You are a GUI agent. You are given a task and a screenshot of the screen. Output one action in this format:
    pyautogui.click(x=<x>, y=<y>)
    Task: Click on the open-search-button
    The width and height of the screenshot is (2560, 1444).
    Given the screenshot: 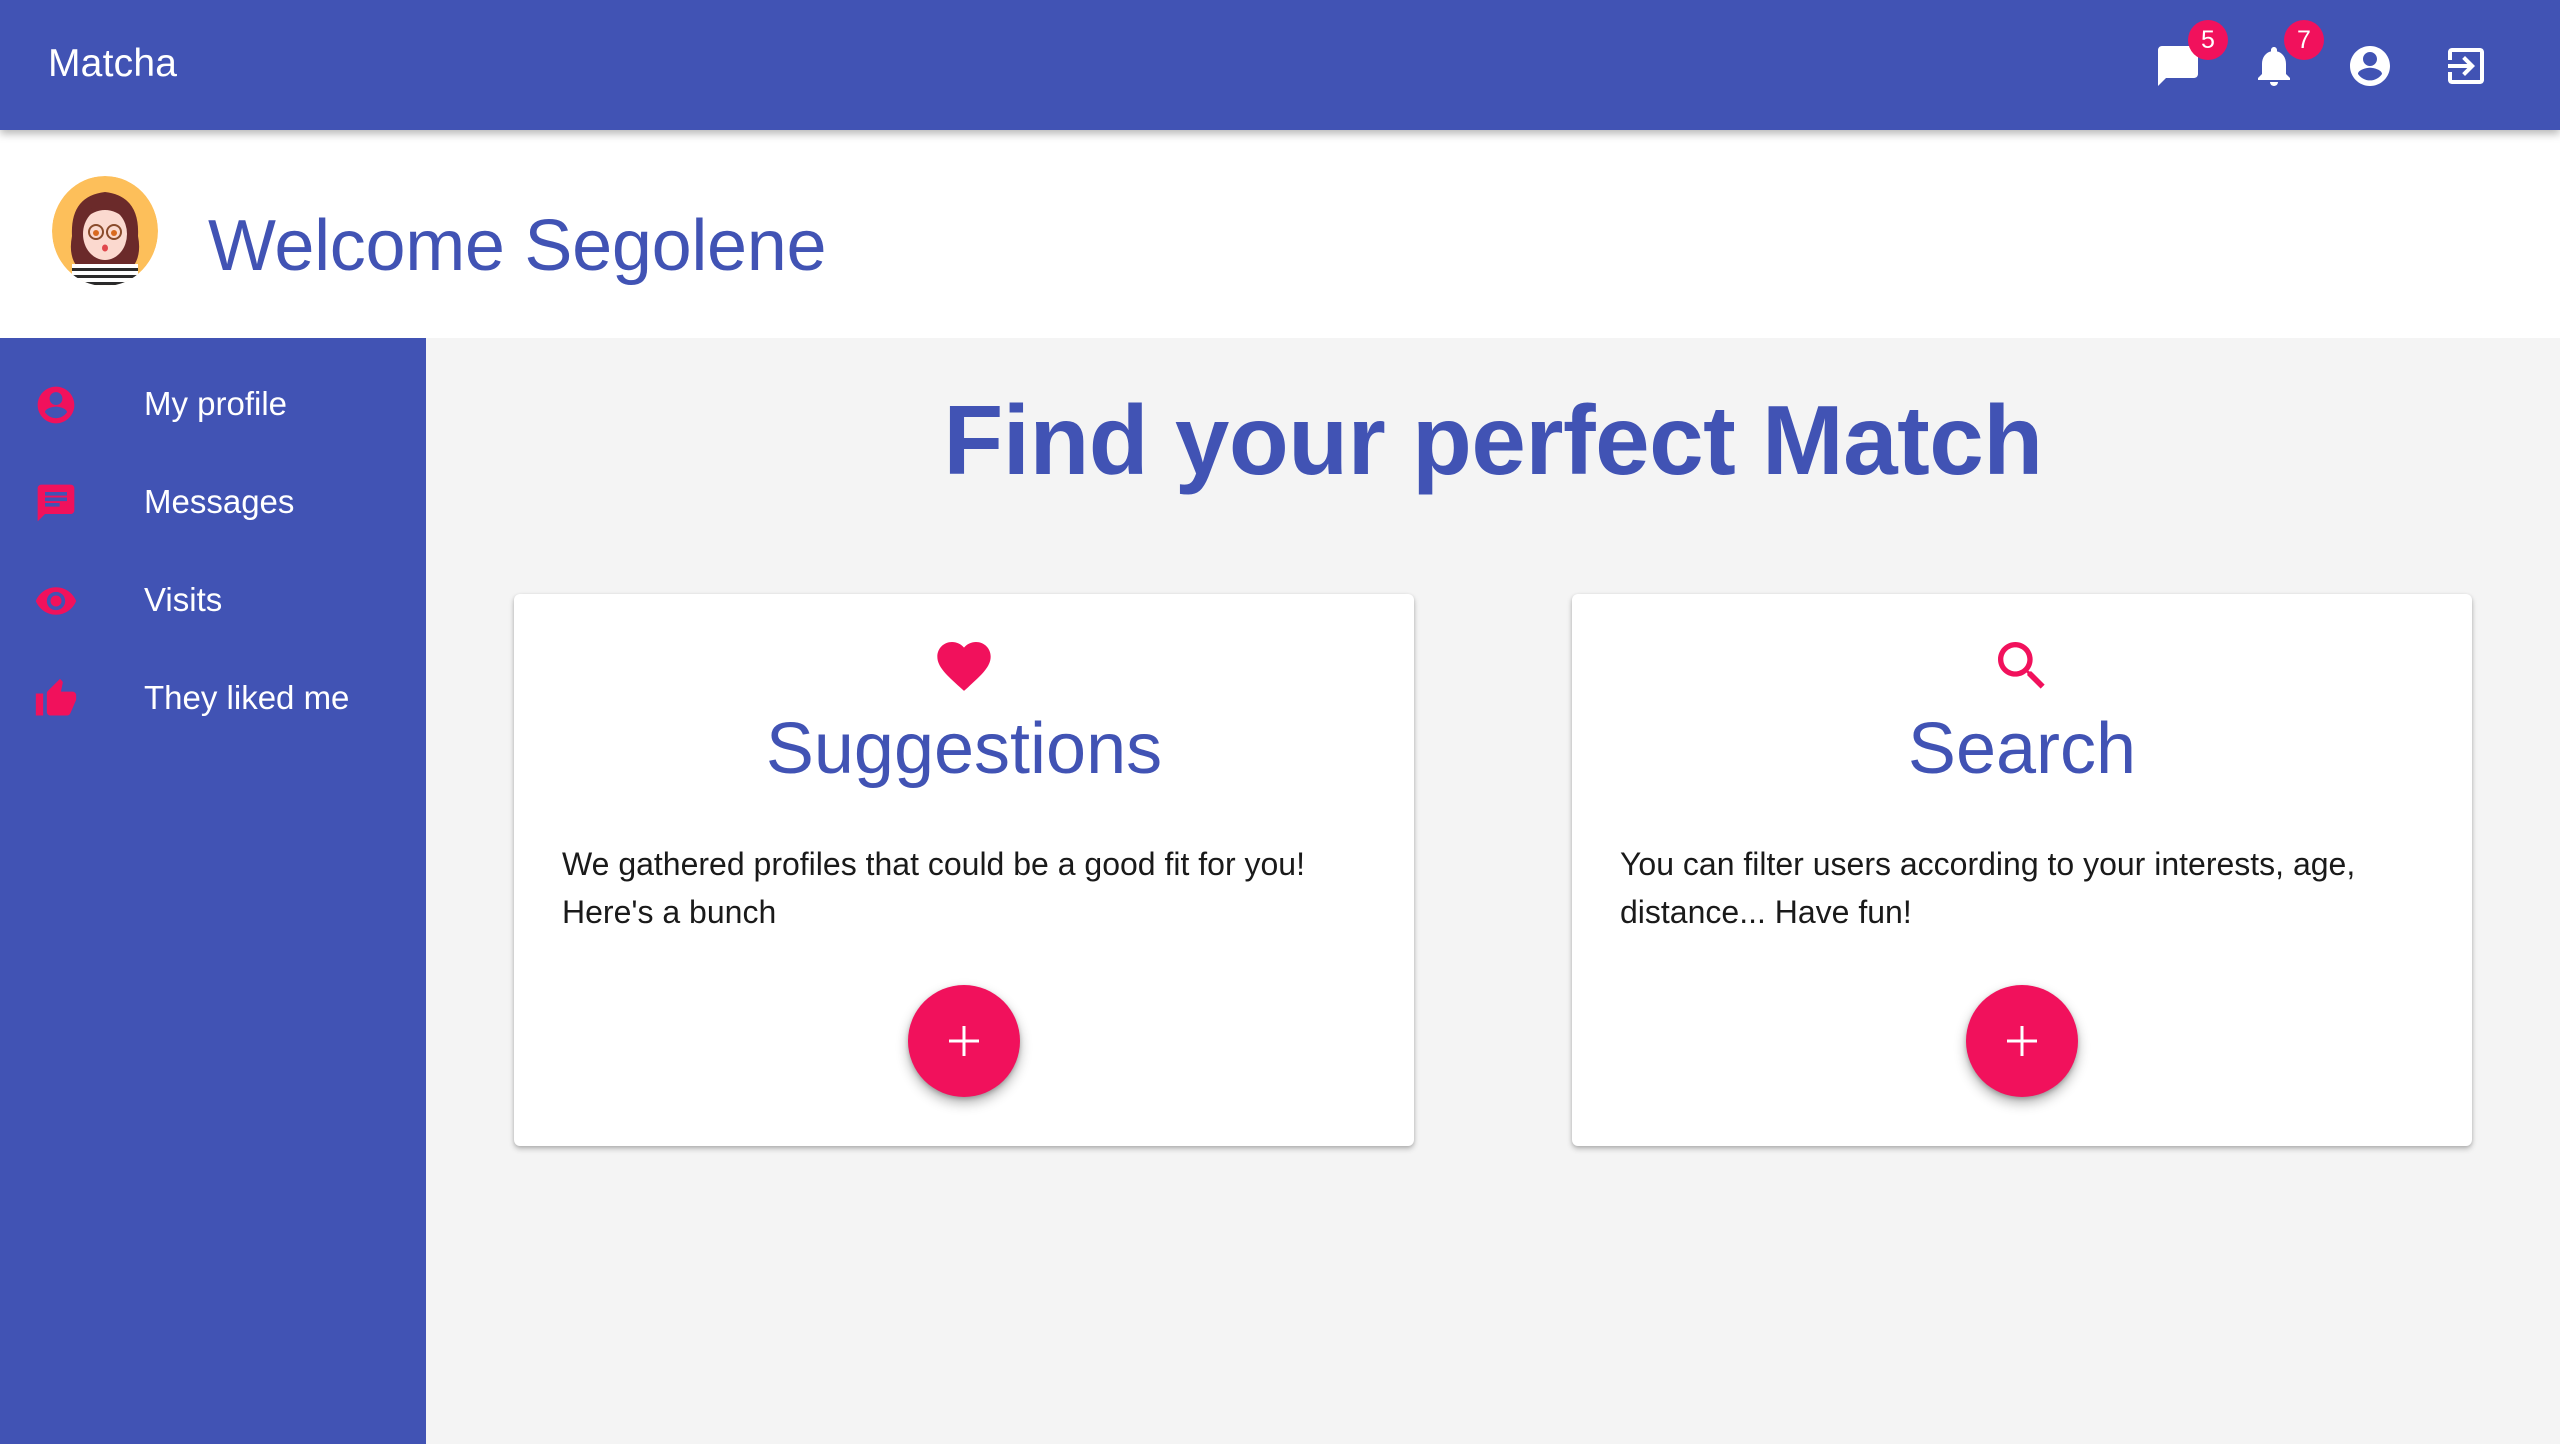 What is the action you would take?
    pyautogui.click(x=2022, y=1041)
    